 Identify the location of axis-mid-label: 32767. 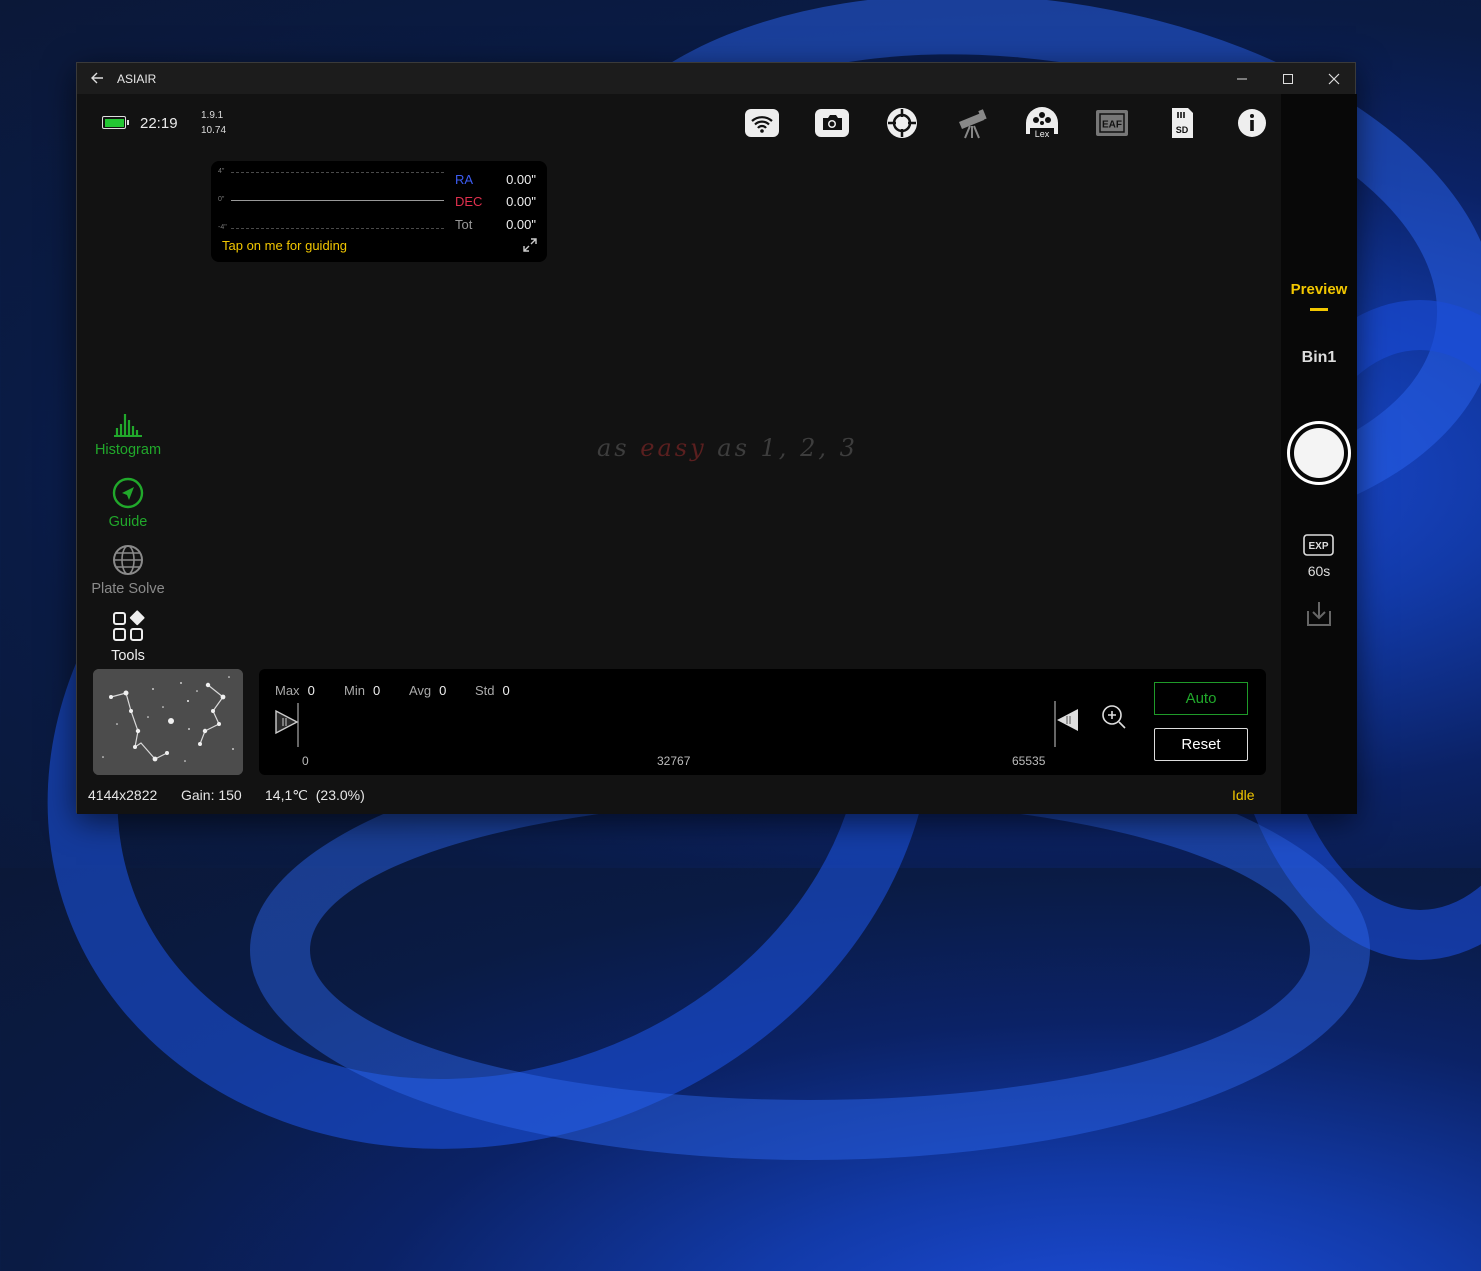
(674, 761).